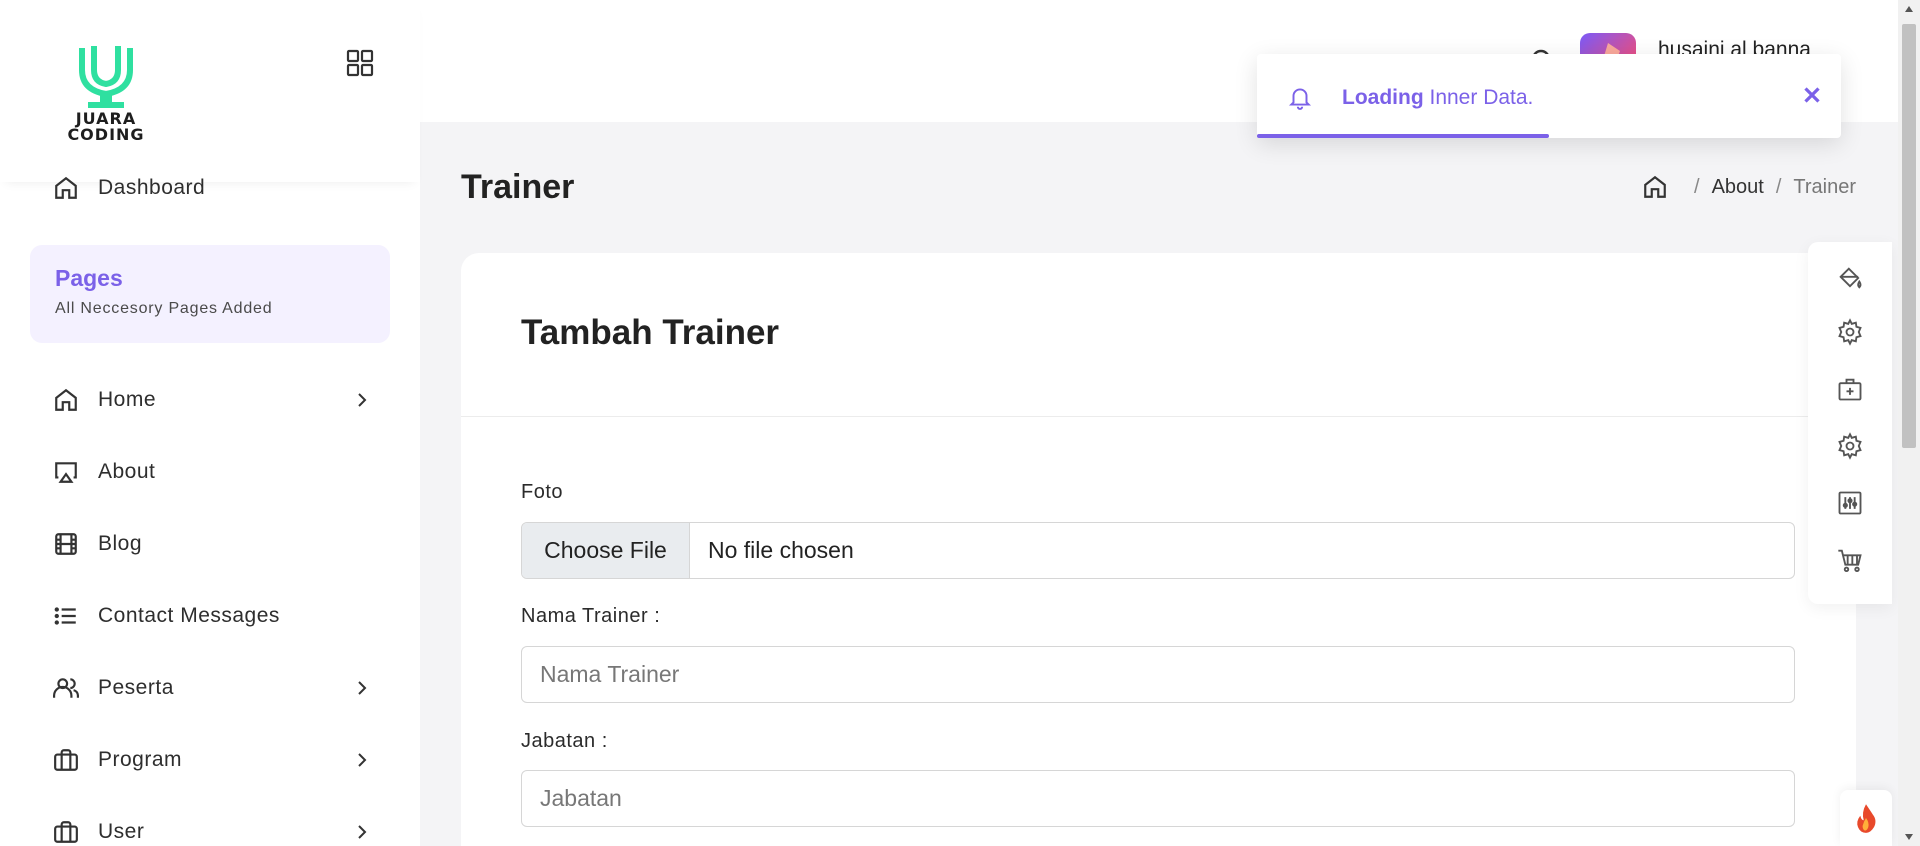  I want to click on cart-icon, so click(1850, 560).